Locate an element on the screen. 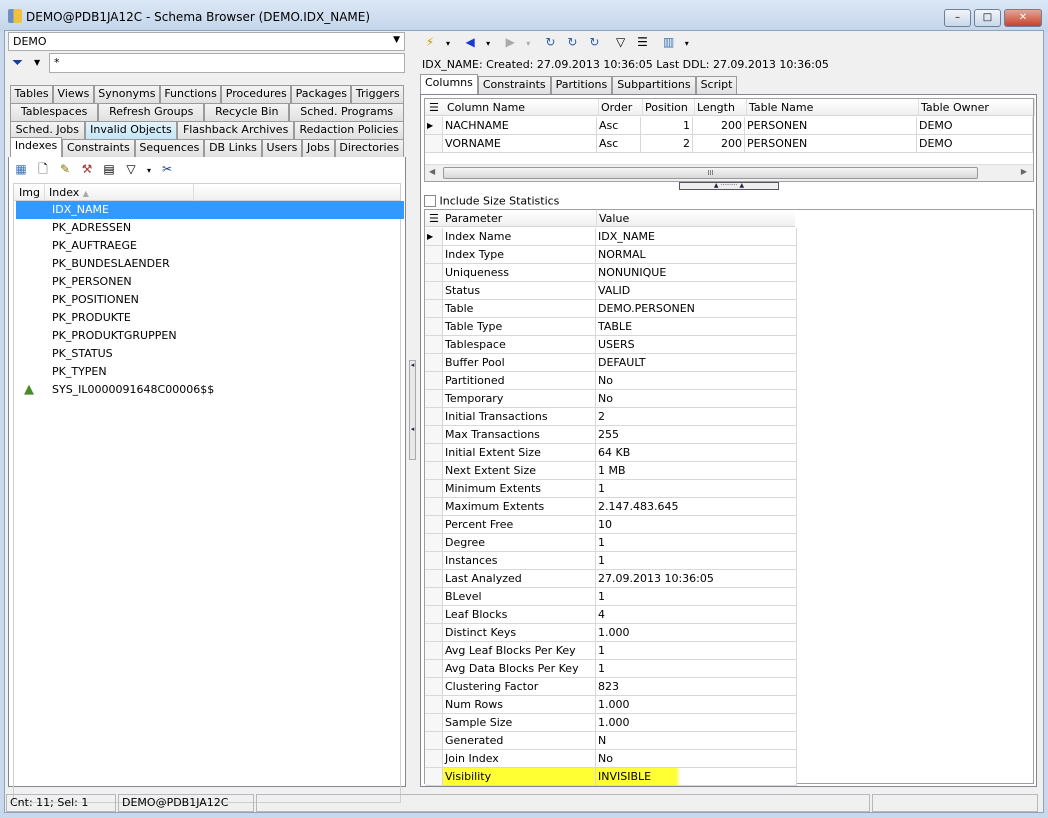 The height and width of the screenshot is (818, 1048). horizontal-scrollbar: ◀ III ▶ is located at coordinates (729, 172).